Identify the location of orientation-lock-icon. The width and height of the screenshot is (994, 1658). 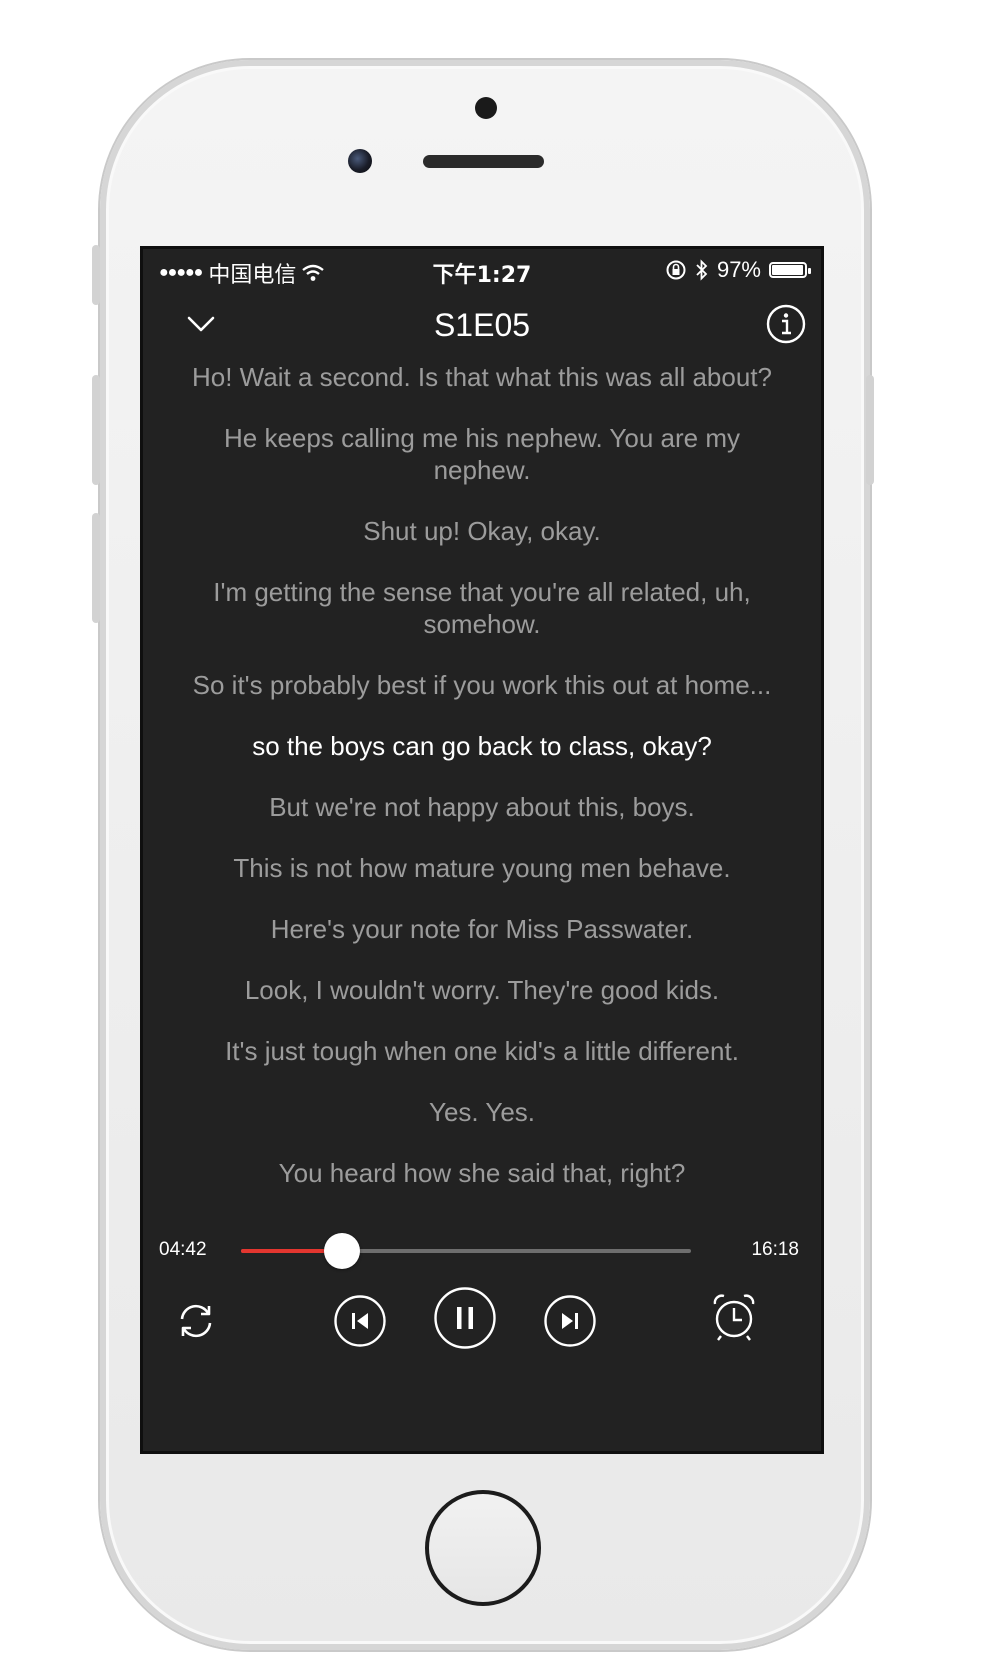
(676, 270).